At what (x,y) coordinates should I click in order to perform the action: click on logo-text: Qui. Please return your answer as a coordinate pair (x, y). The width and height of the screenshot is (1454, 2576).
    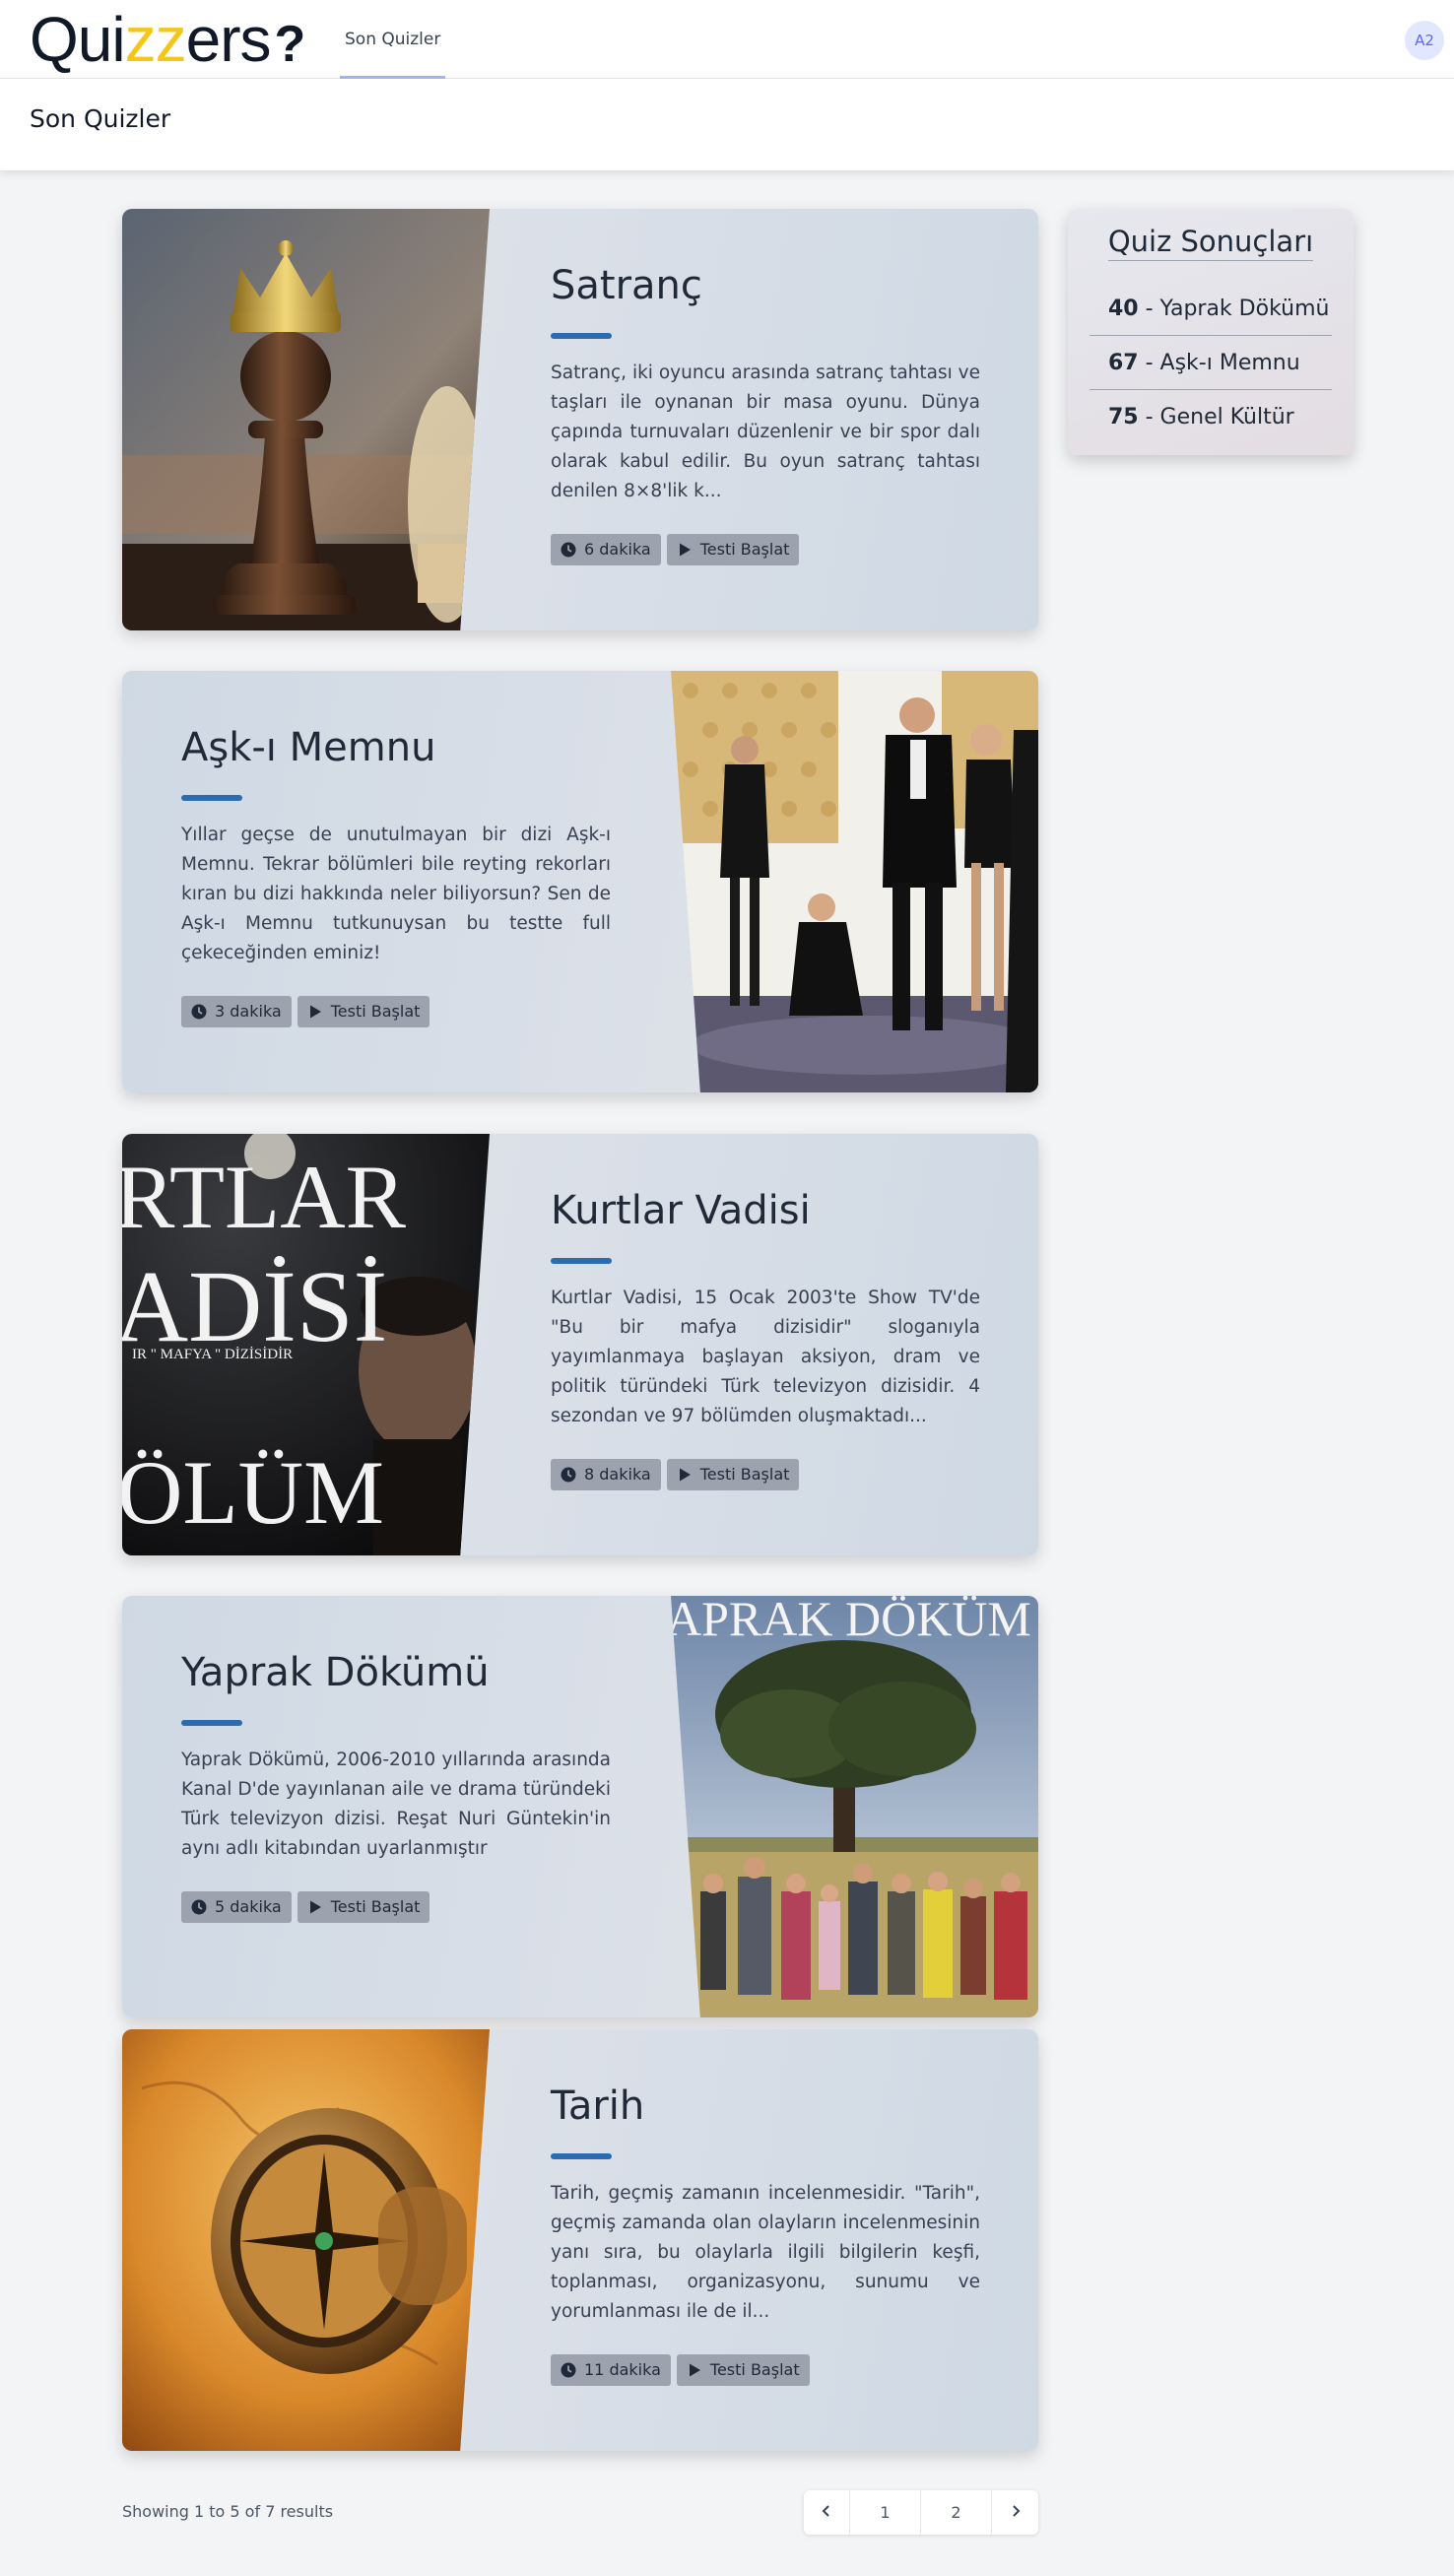
    Looking at the image, I should click on (78, 39).